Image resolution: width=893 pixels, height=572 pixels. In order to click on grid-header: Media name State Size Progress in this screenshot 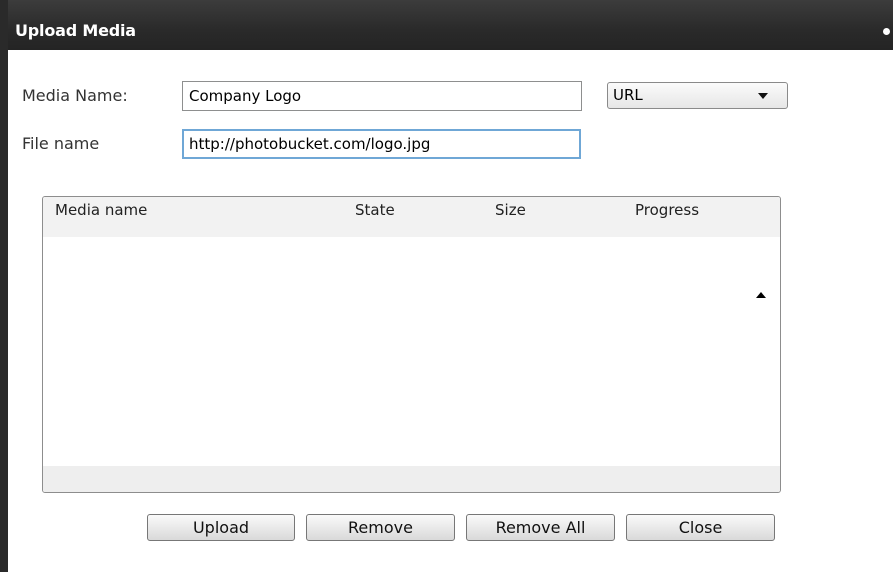, I will do `click(411, 217)`.